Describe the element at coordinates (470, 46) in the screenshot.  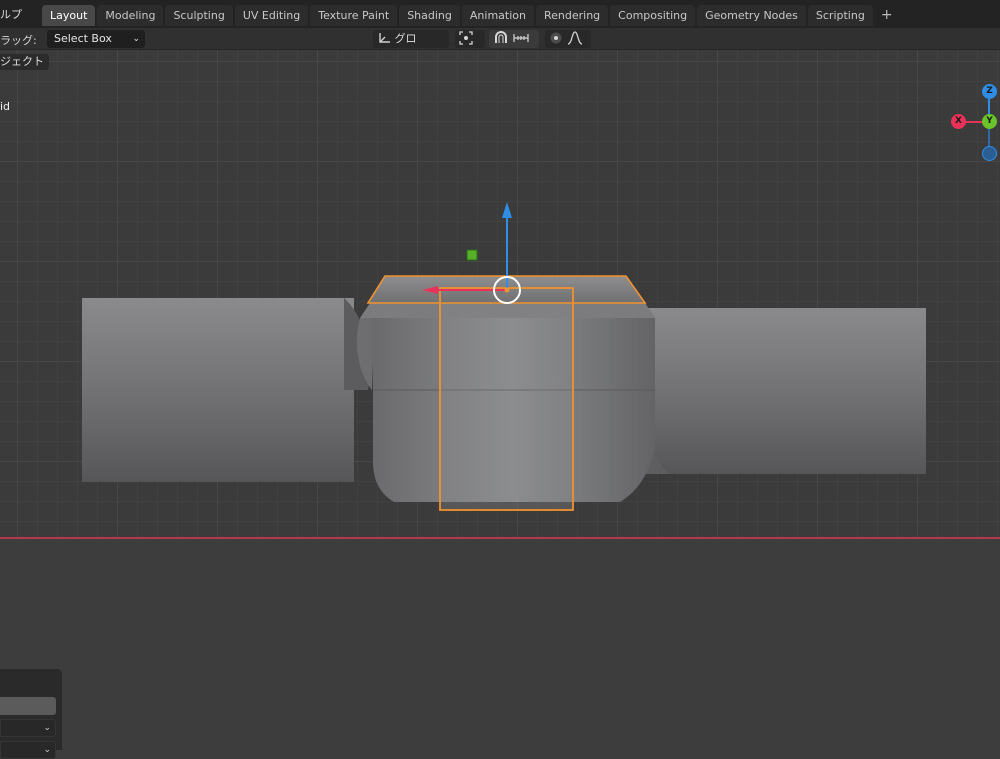
I see `pivot-point-dropdown: ⌄` at that location.